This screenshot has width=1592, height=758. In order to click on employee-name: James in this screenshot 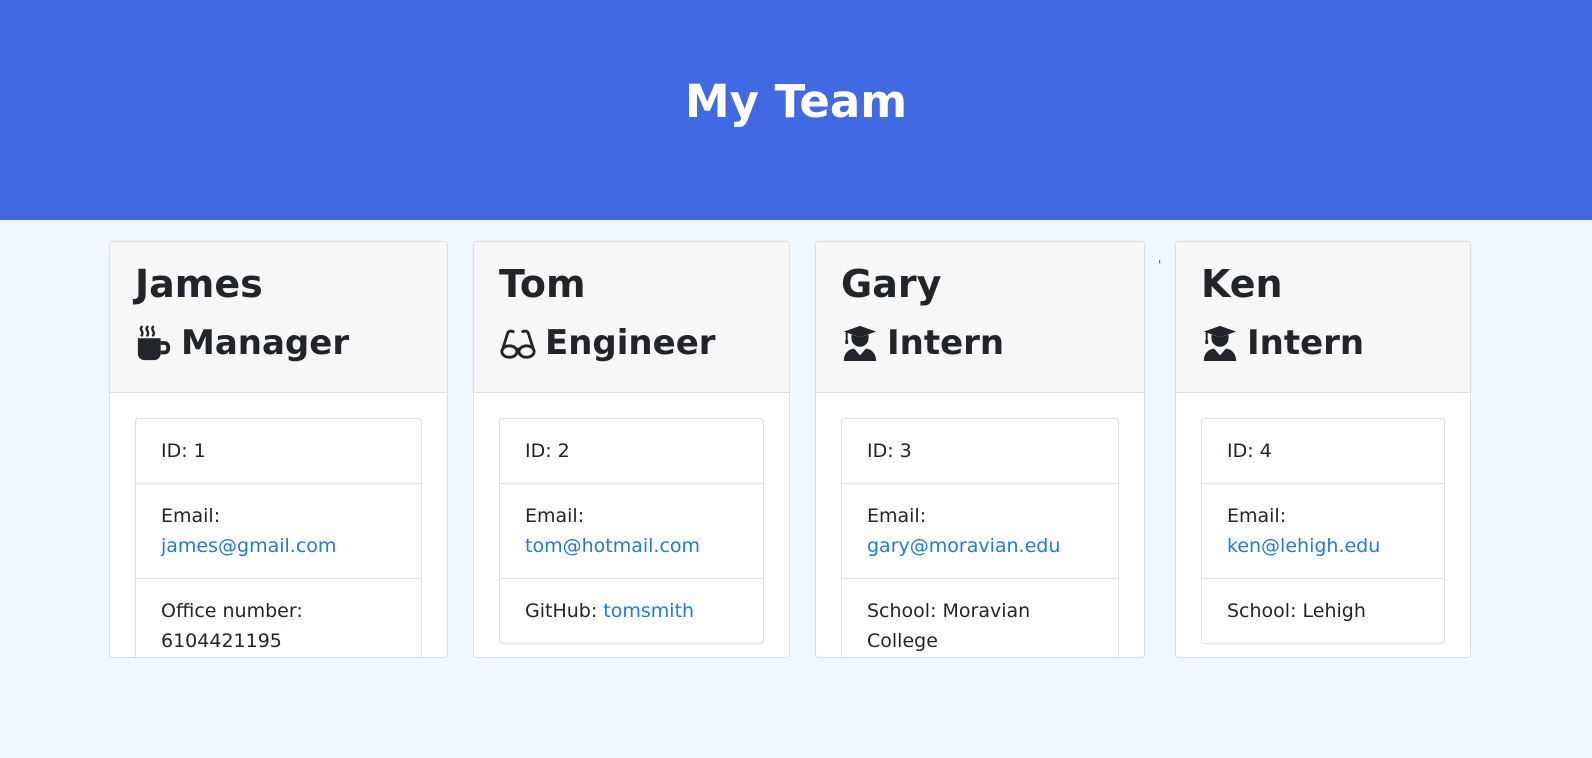, I will do `click(199, 284)`.